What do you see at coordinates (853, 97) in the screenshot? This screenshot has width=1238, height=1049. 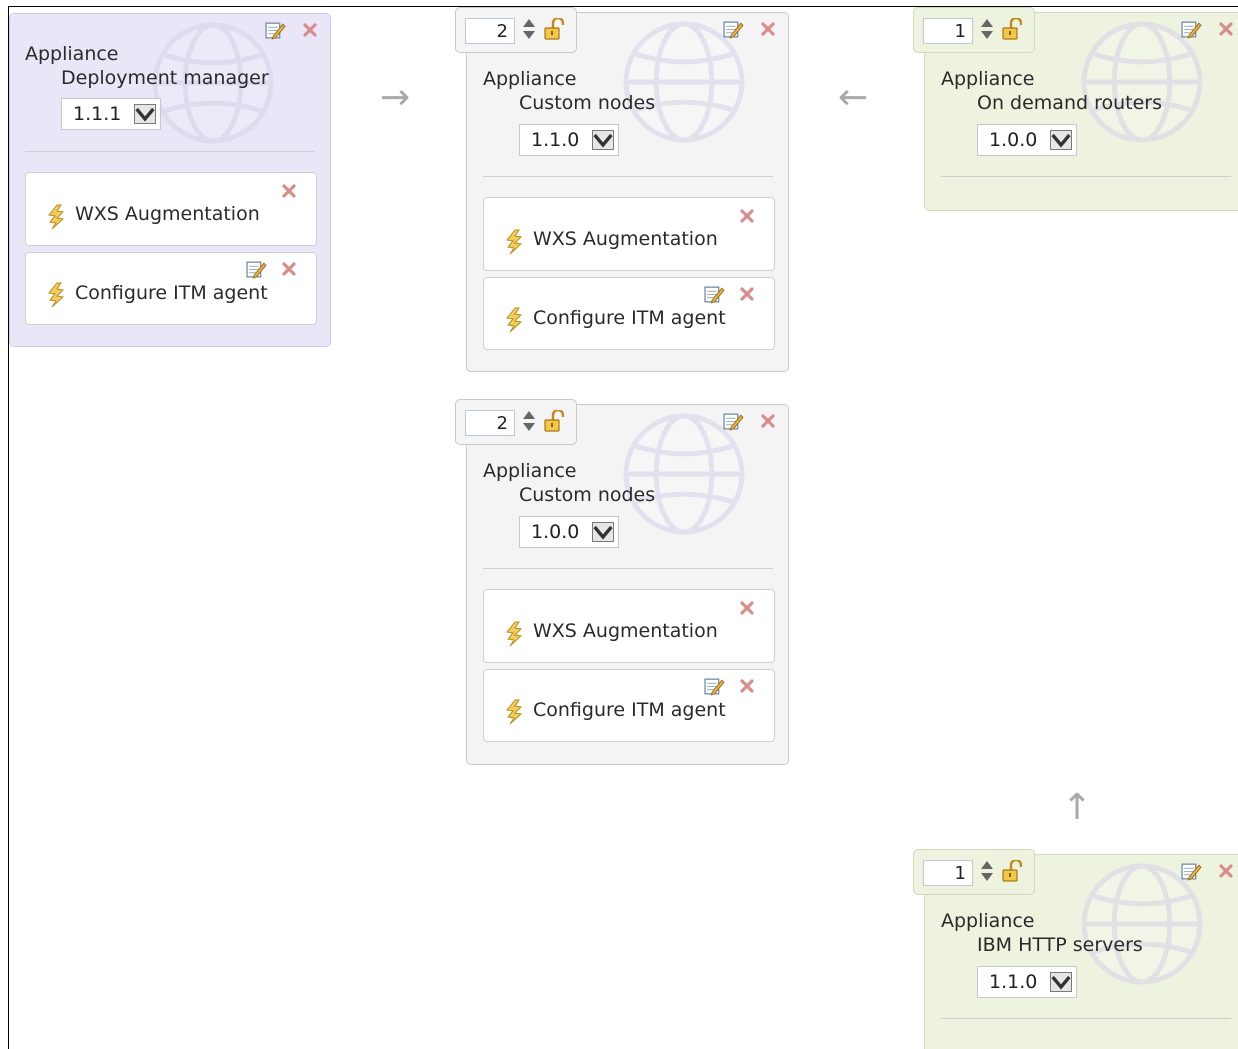 I see `link-arrow-left: ←` at bounding box center [853, 97].